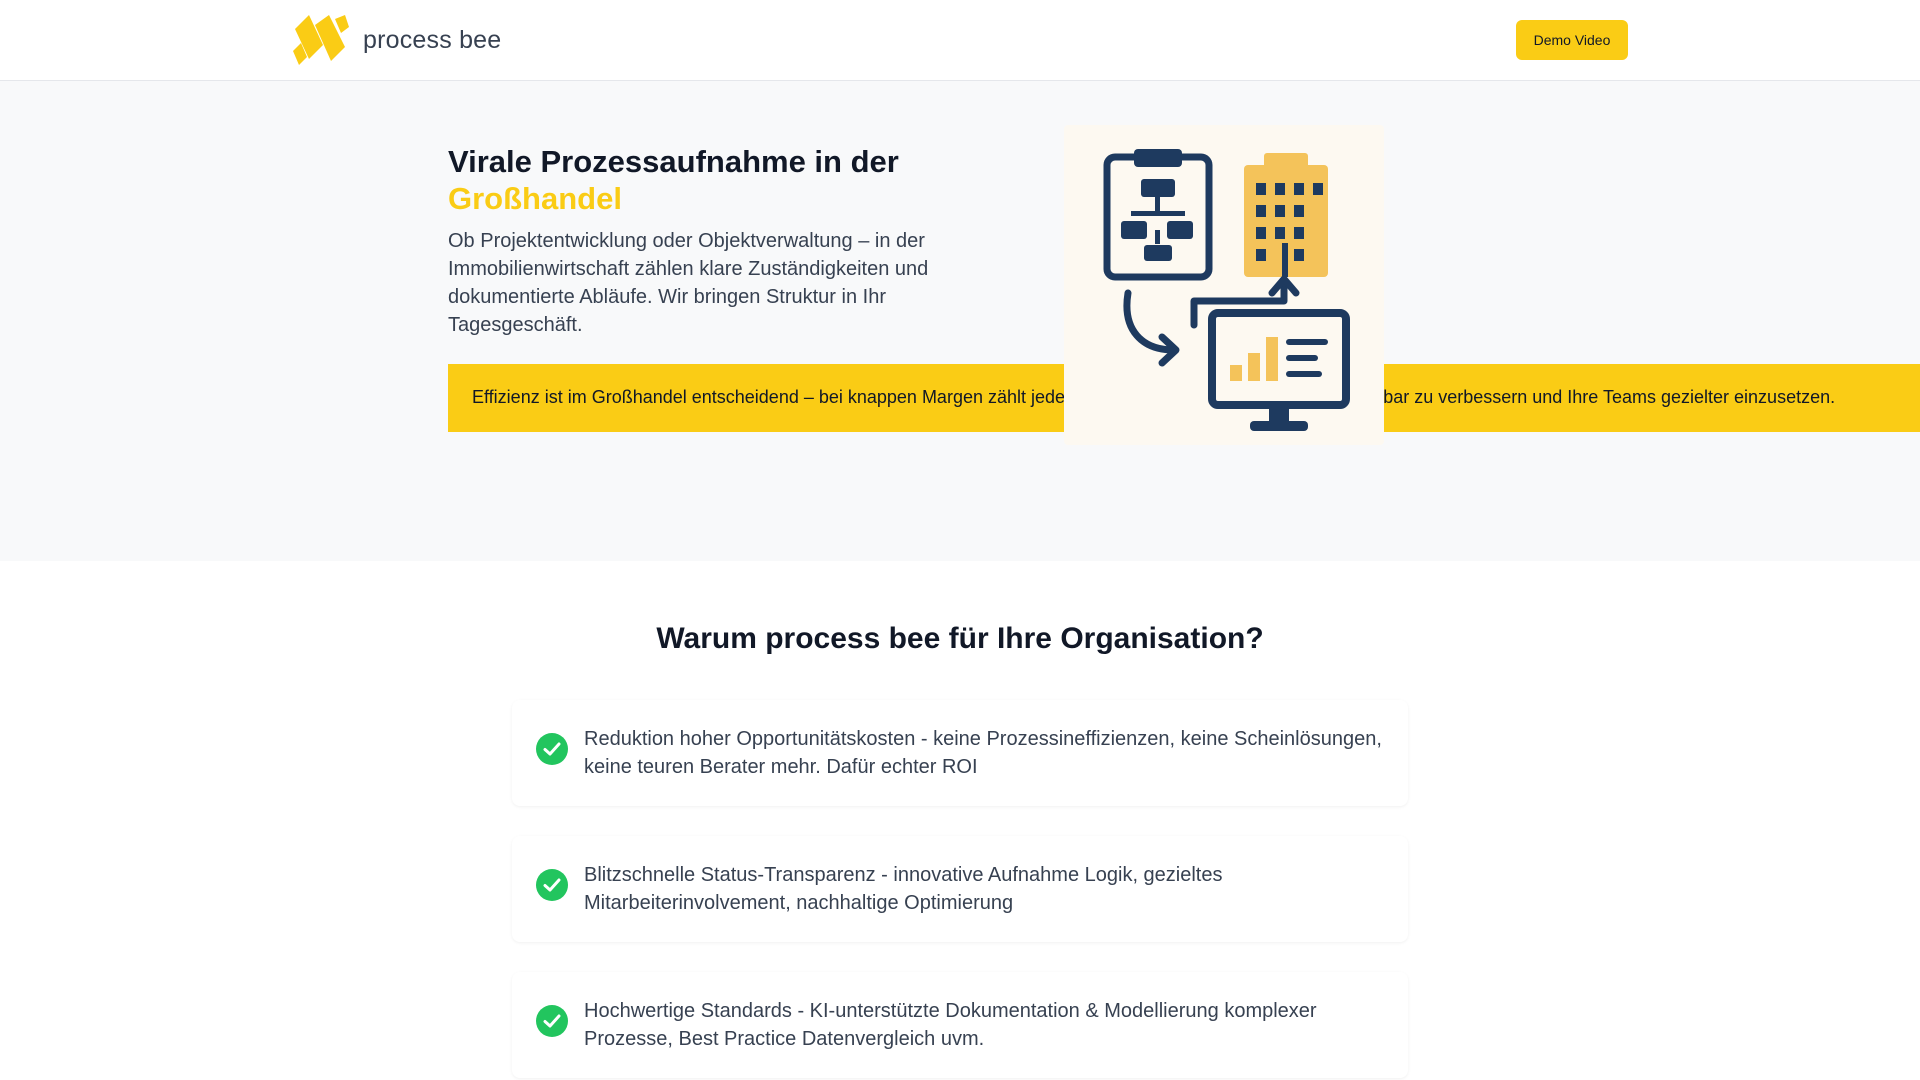  I want to click on logo-link: process bee, so click(396, 40).